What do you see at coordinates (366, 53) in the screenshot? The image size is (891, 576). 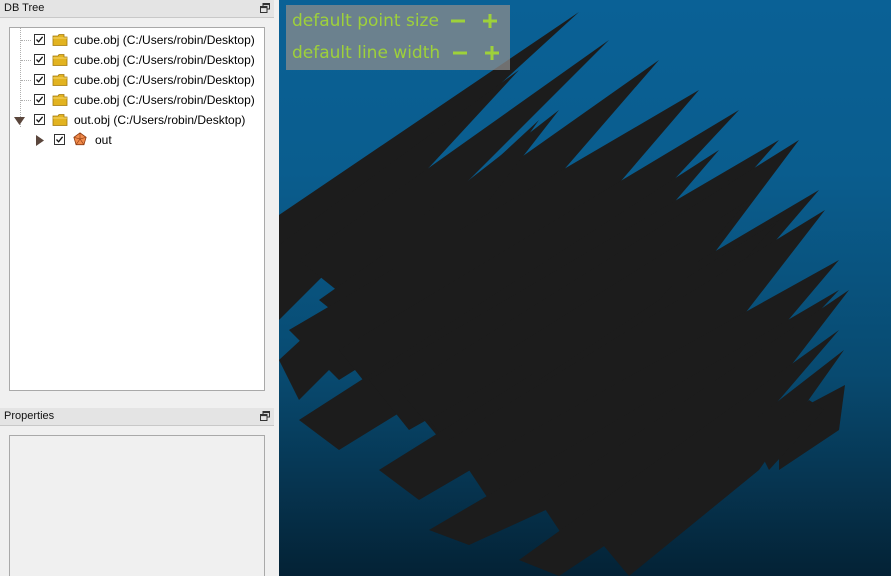 I see `line-width-label: default line width` at bounding box center [366, 53].